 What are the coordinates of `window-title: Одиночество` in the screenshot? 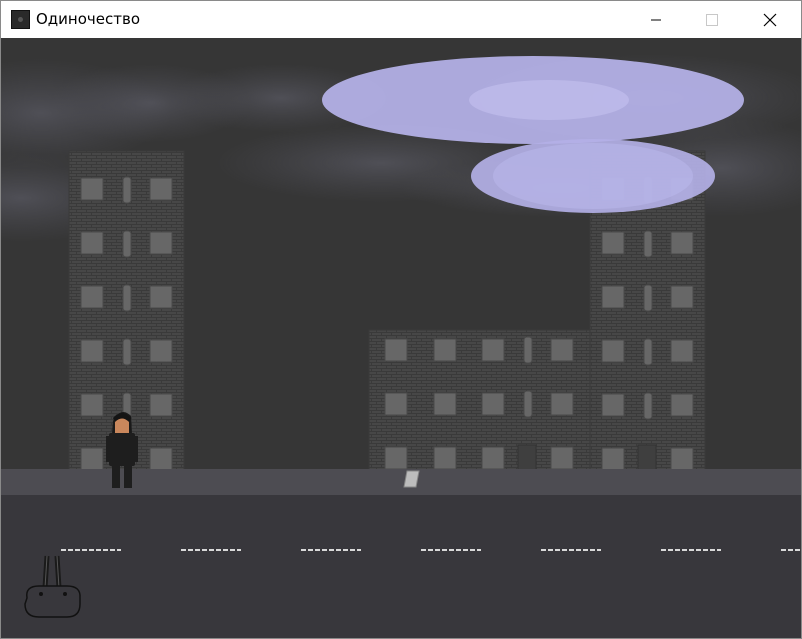 It's located at (88, 19).